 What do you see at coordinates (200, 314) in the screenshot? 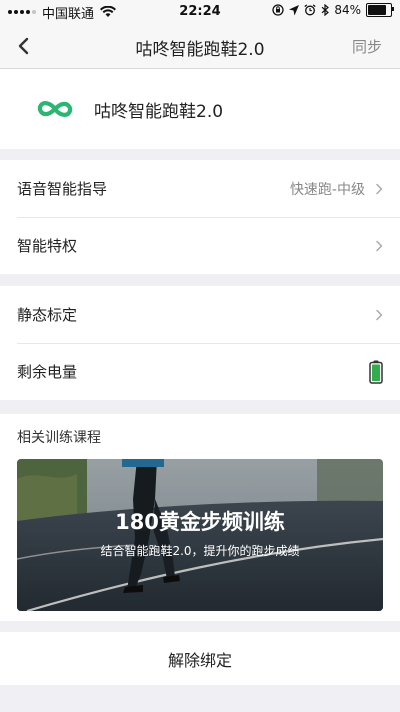
I see `static-calibration-row: 静态标定` at bounding box center [200, 314].